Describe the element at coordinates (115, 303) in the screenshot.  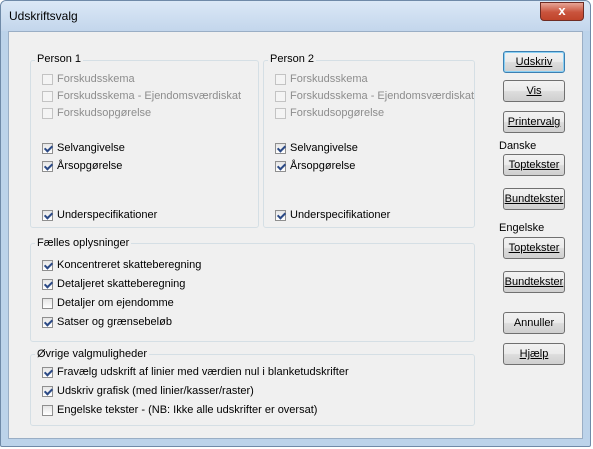
I see `checkbox-label: Detaljer om ejendomme` at that location.